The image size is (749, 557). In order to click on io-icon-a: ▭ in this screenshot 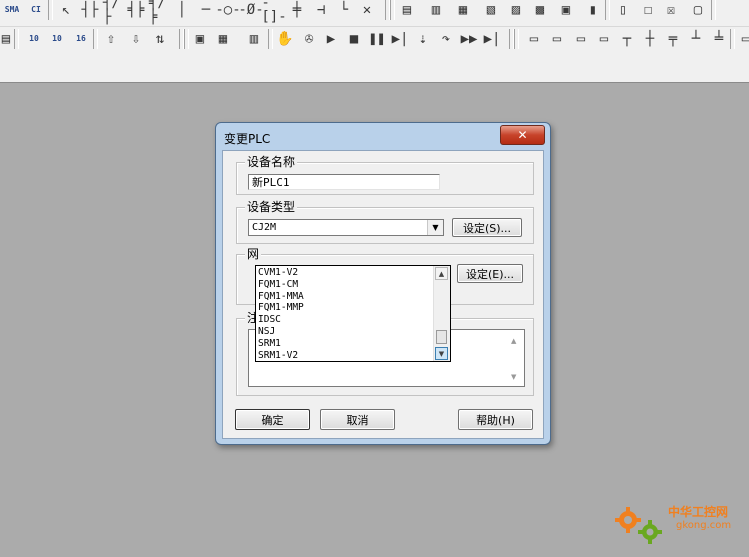, I will do `click(534, 39)`.